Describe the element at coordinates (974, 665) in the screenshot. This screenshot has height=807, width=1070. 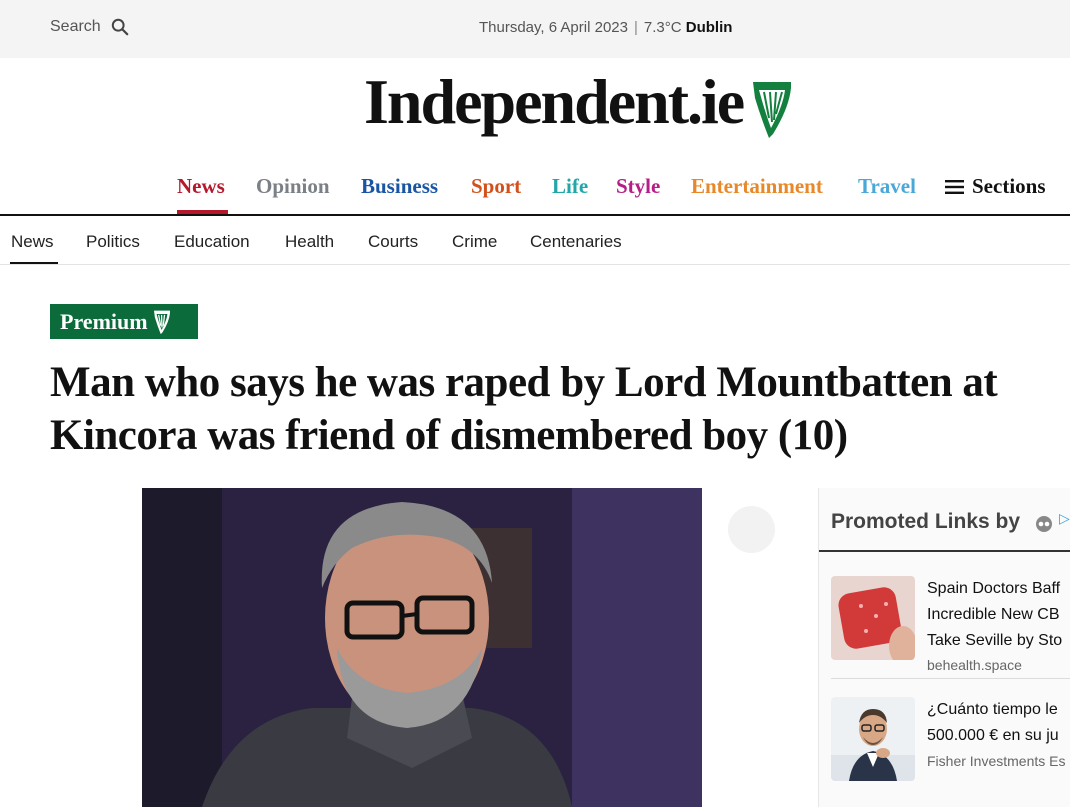
I see `promoted-link-source: behealth.space` at that location.